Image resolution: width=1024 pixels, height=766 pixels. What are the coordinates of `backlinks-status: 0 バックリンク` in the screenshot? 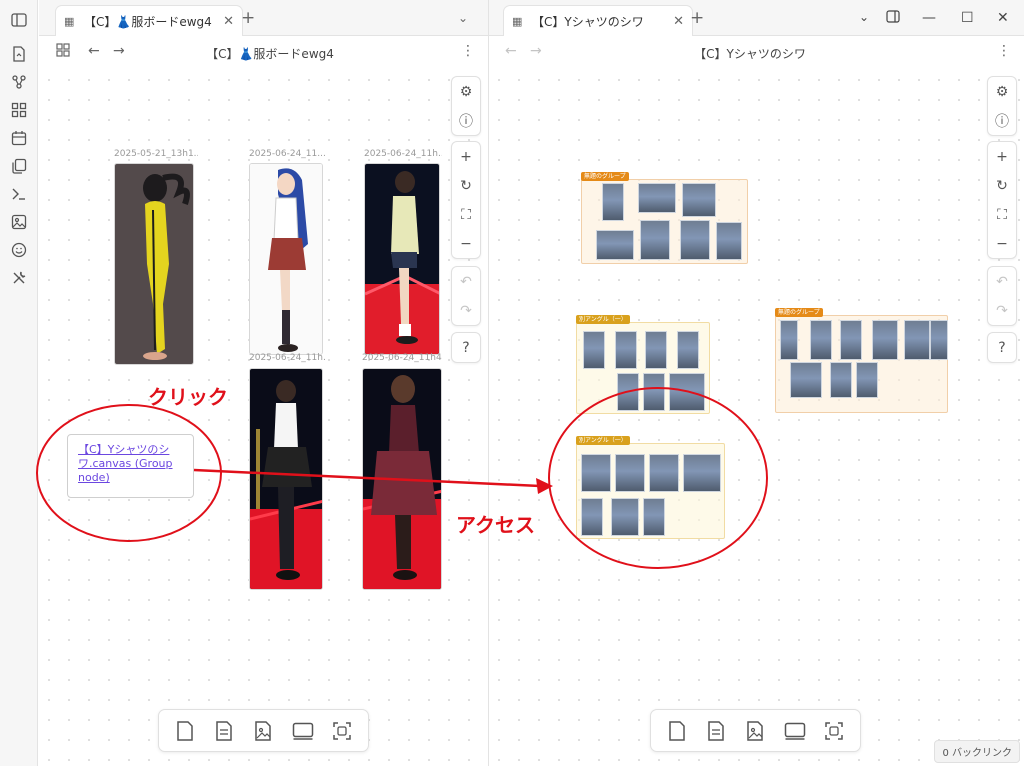 It's located at (977, 751).